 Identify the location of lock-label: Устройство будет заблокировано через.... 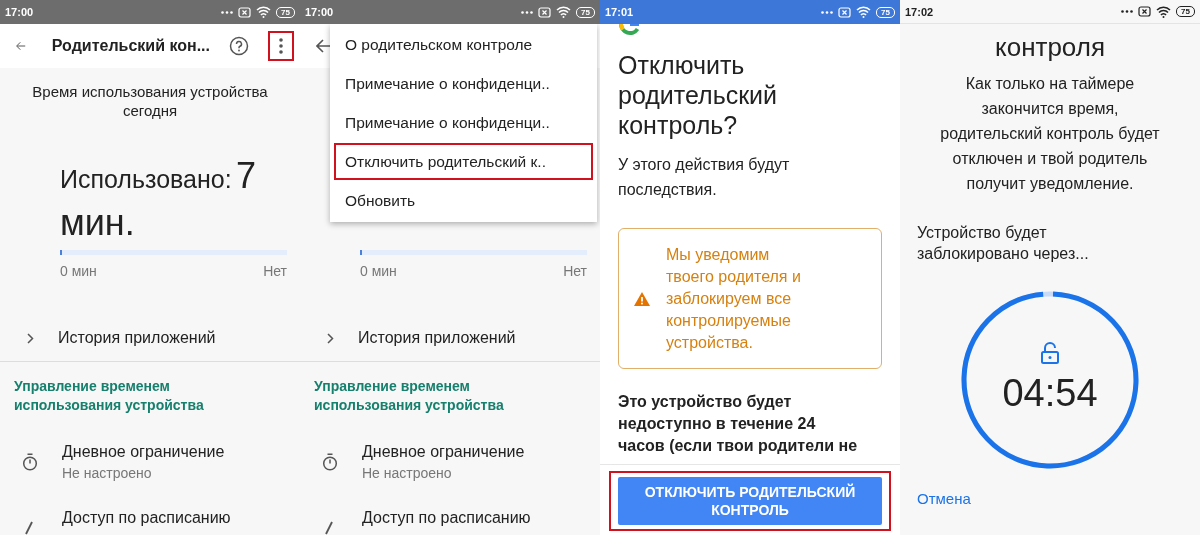
(1003, 243).